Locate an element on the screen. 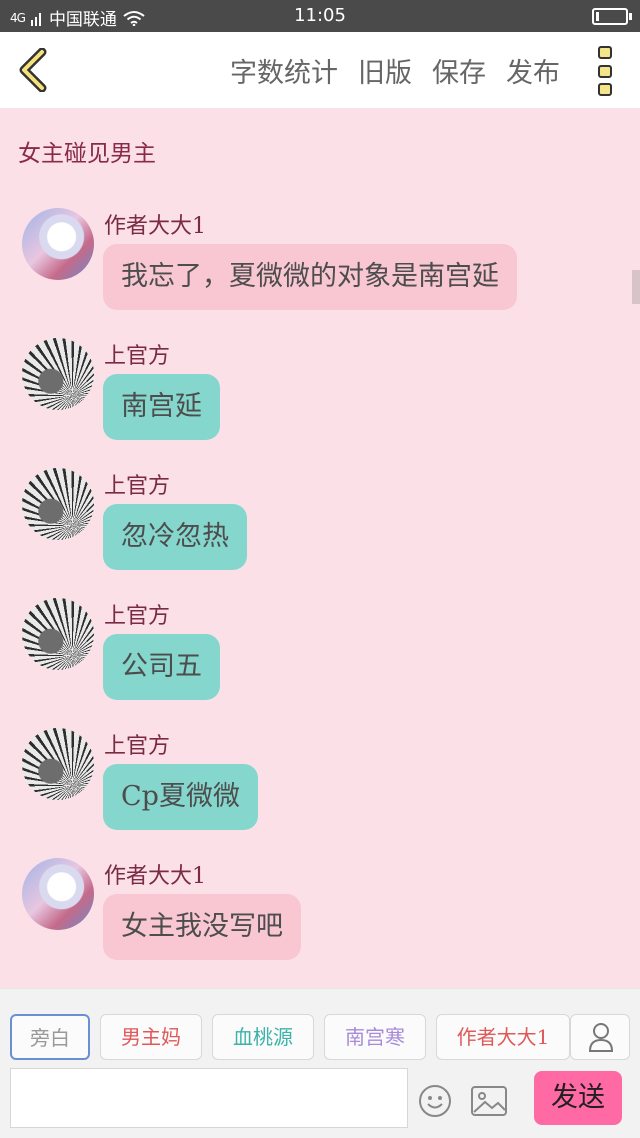  top-actions: 字数统计 旧版 保存 发布 is located at coordinates (395, 70).